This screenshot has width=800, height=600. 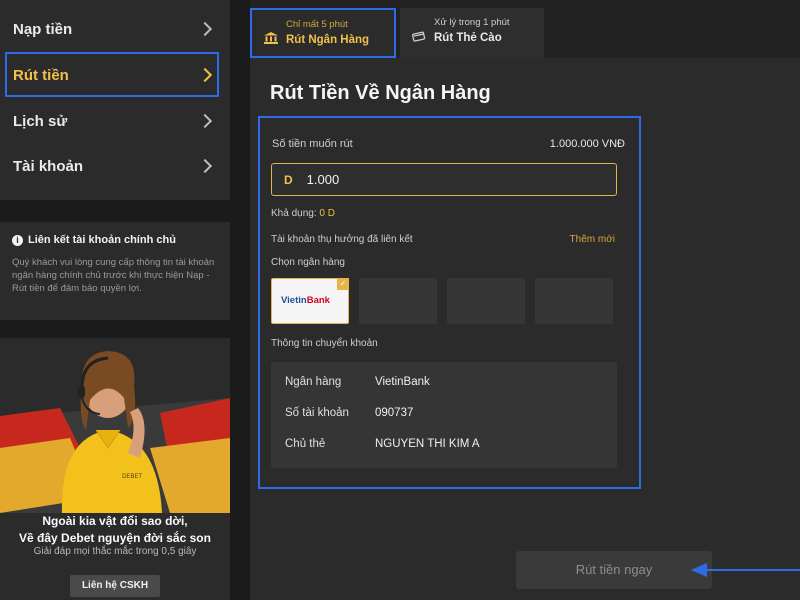 What do you see at coordinates (468, 38) in the screenshot?
I see `tab-label: Rút Thẻ Cào` at bounding box center [468, 38].